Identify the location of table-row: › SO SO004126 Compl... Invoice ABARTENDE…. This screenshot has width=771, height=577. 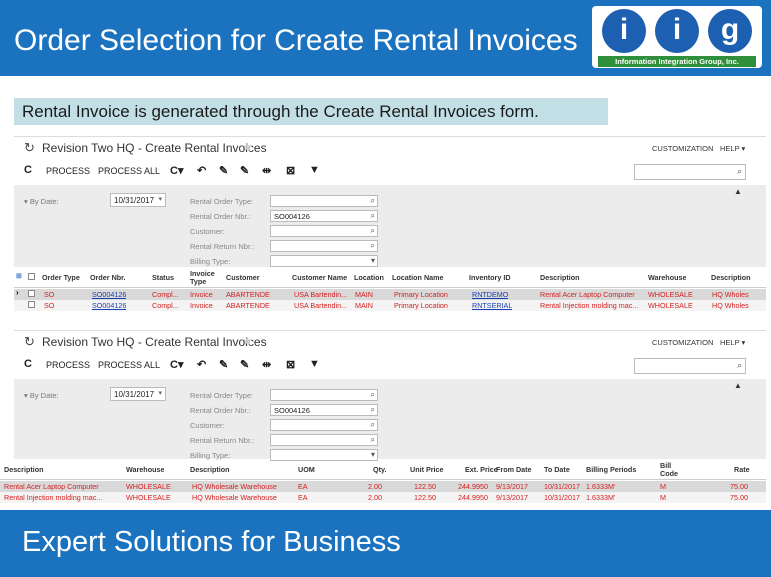
(390, 294).